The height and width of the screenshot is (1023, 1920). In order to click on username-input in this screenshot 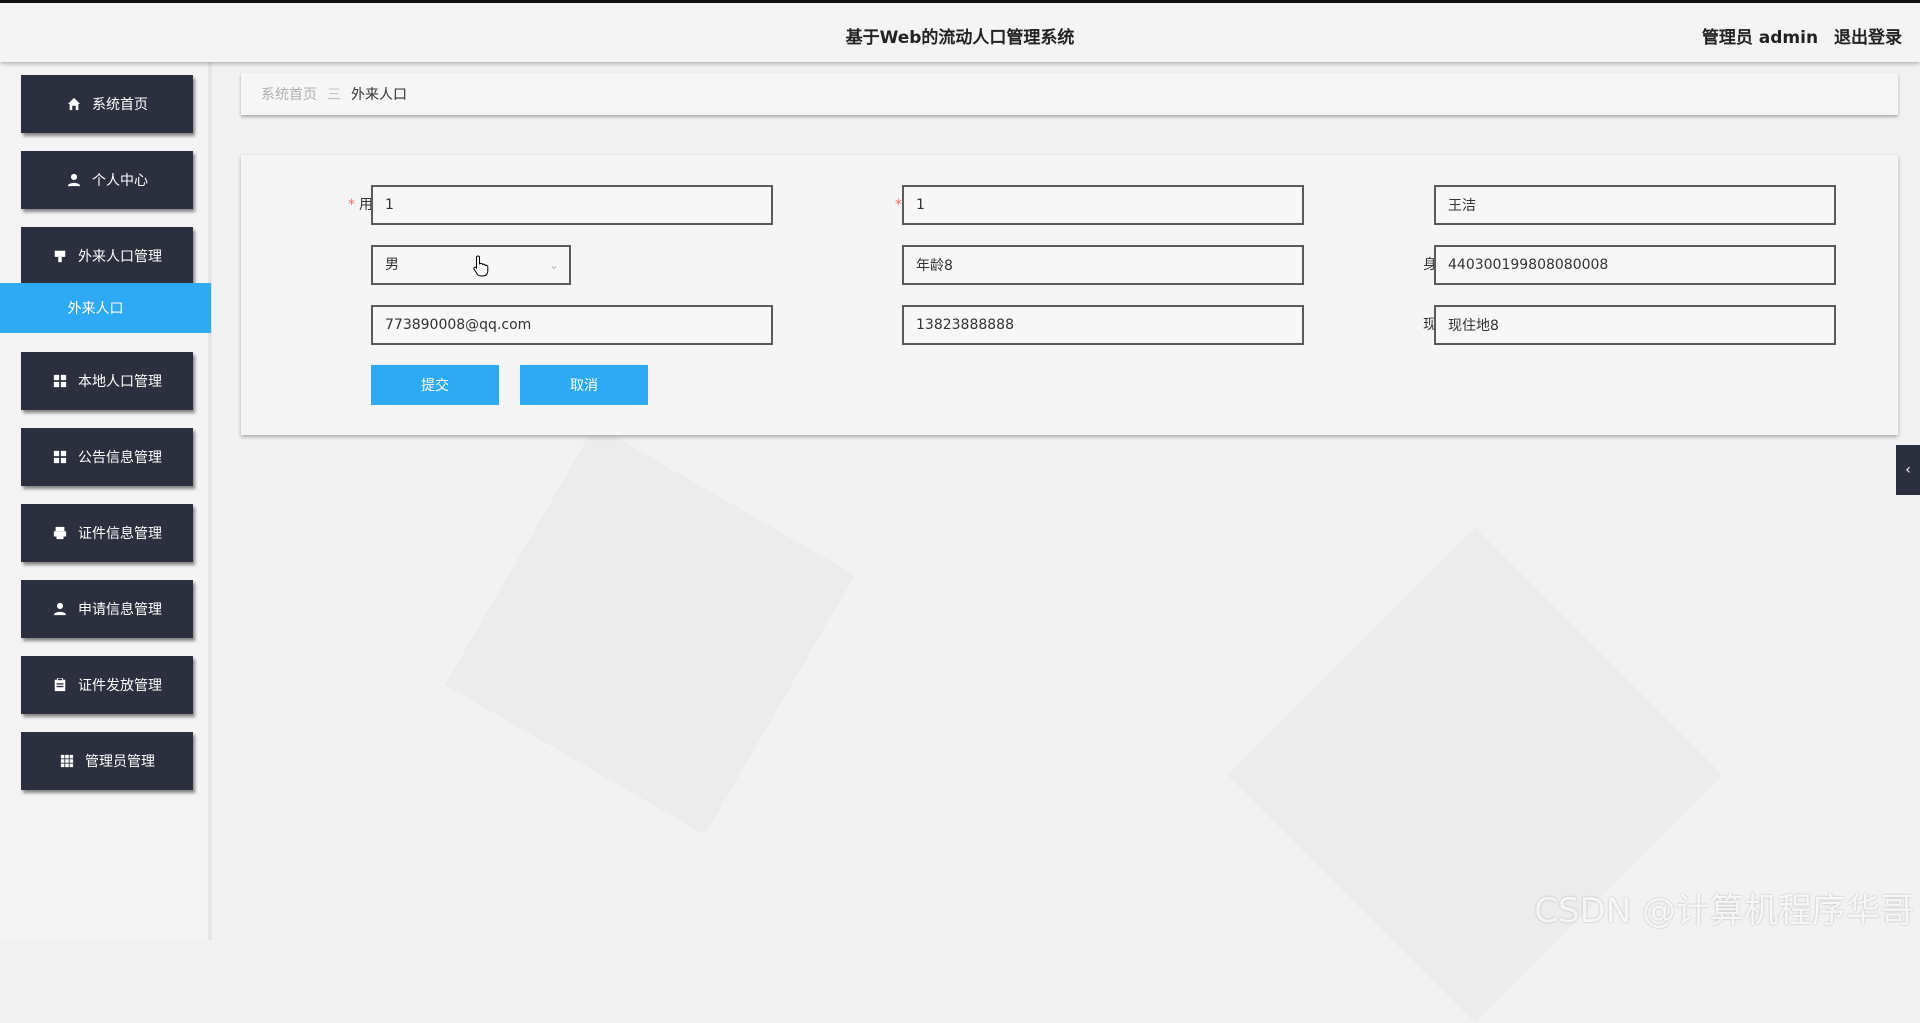, I will do `click(572, 205)`.